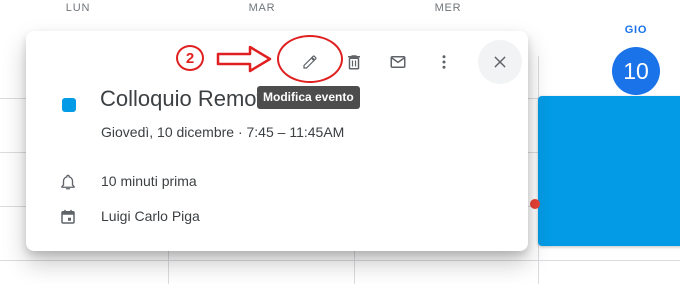 The image size is (680, 284). Describe the element at coordinates (69, 105) in the screenshot. I see `event-color-indicator` at that location.